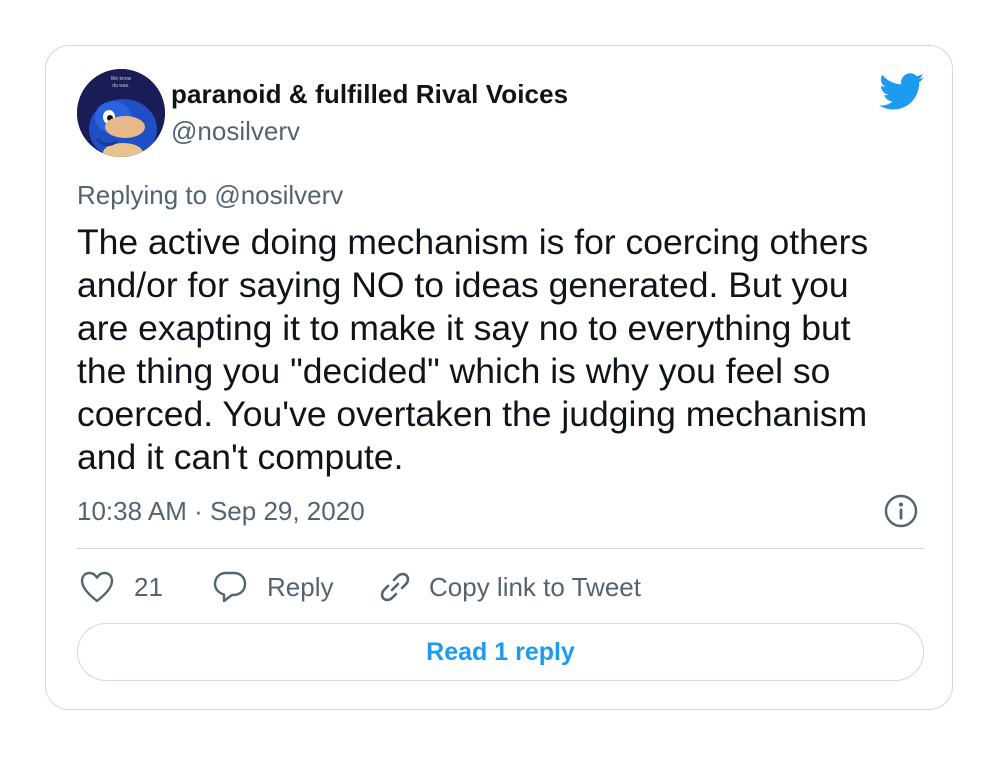 This screenshot has height=758, width=1000. What do you see at coordinates (500, 652) in the screenshot?
I see `read-replies-button: Read 1 reply` at bounding box center [500, 652].